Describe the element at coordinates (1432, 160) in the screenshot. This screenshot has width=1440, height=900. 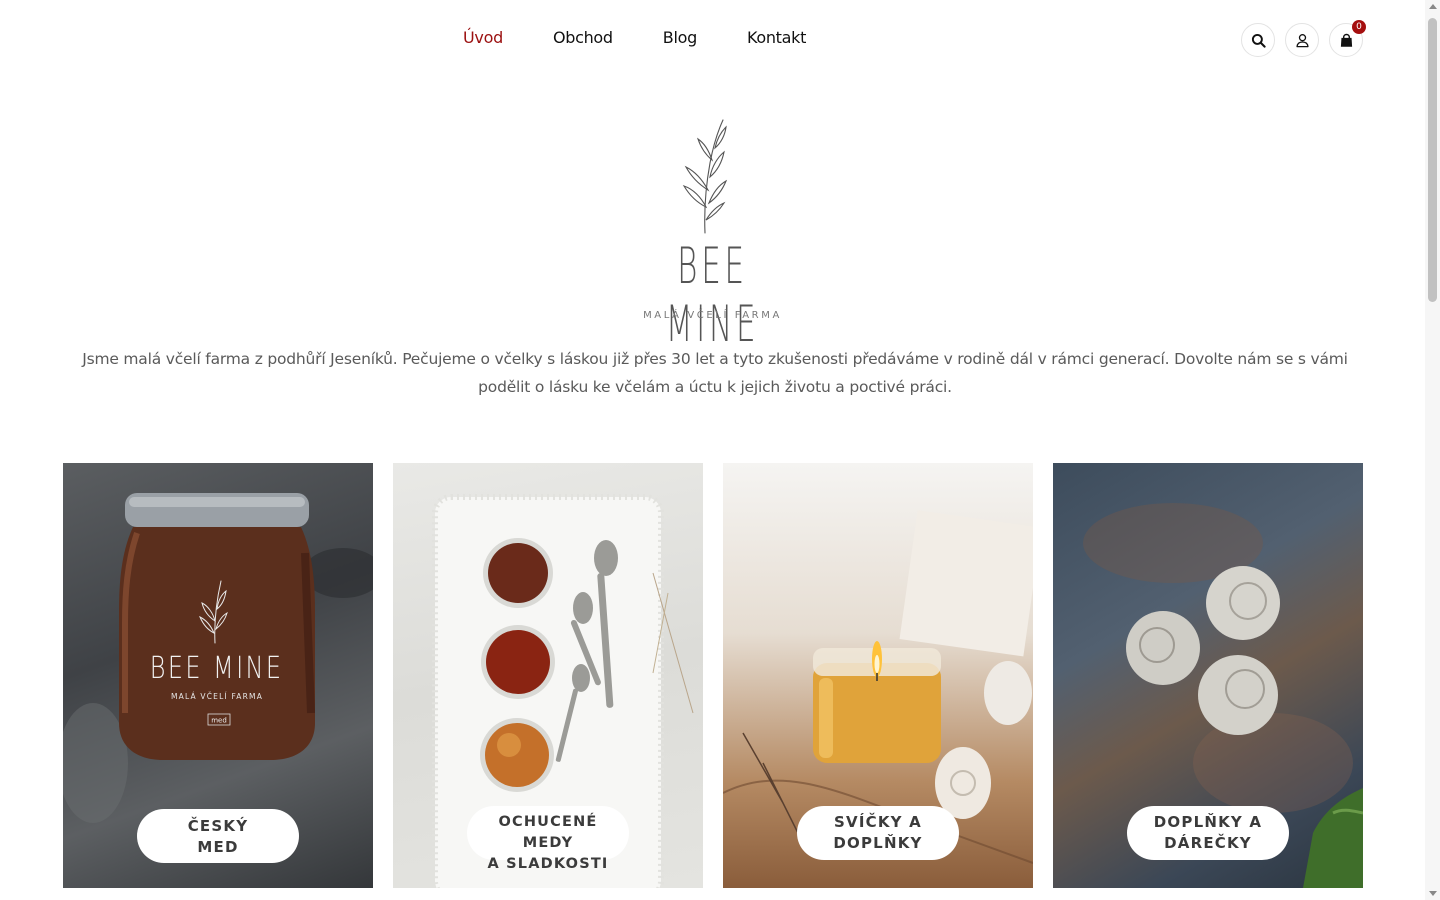
I see `scrollbar-thumb` at that location.